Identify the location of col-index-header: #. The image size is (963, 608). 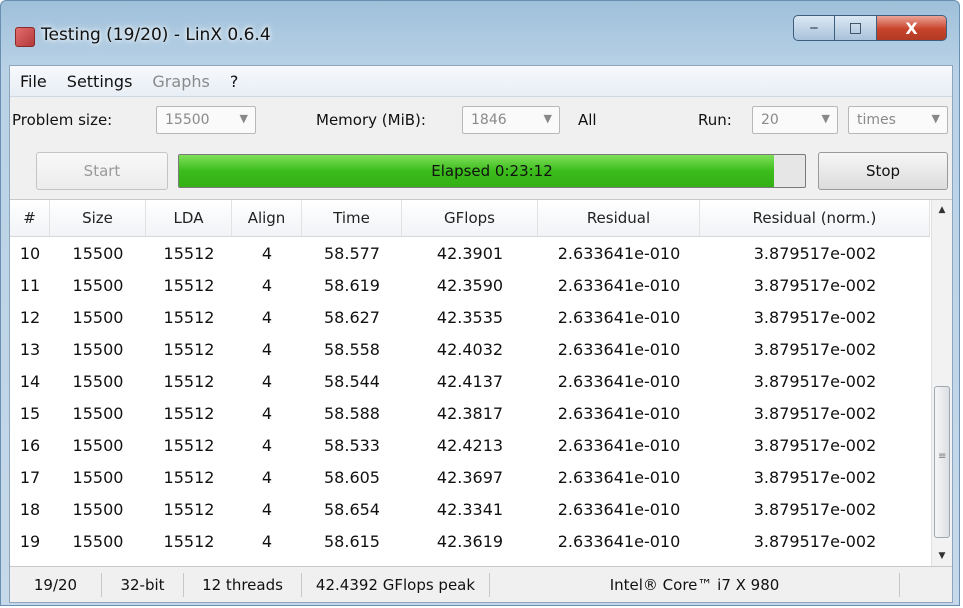
(30, 218).